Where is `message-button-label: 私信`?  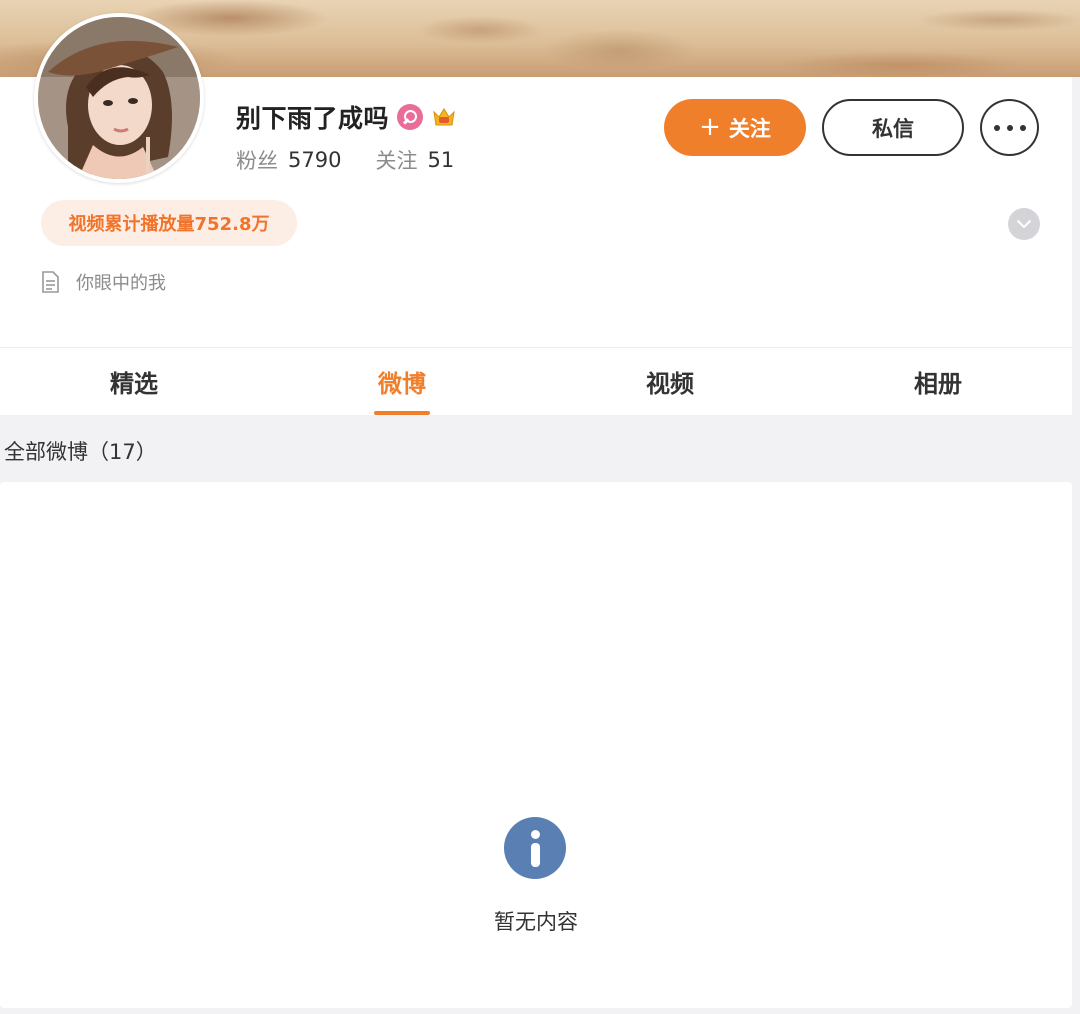
message-button-label: 私信 is located at coordinates (893, 128).